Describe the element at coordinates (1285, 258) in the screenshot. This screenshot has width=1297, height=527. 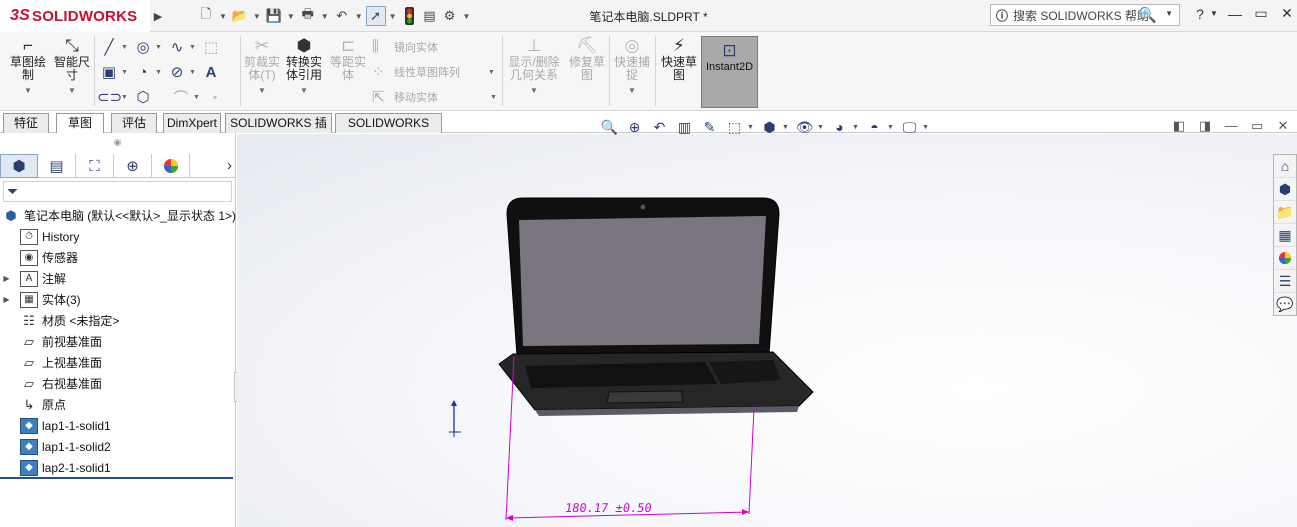
I see `appearances-icon` at that location.